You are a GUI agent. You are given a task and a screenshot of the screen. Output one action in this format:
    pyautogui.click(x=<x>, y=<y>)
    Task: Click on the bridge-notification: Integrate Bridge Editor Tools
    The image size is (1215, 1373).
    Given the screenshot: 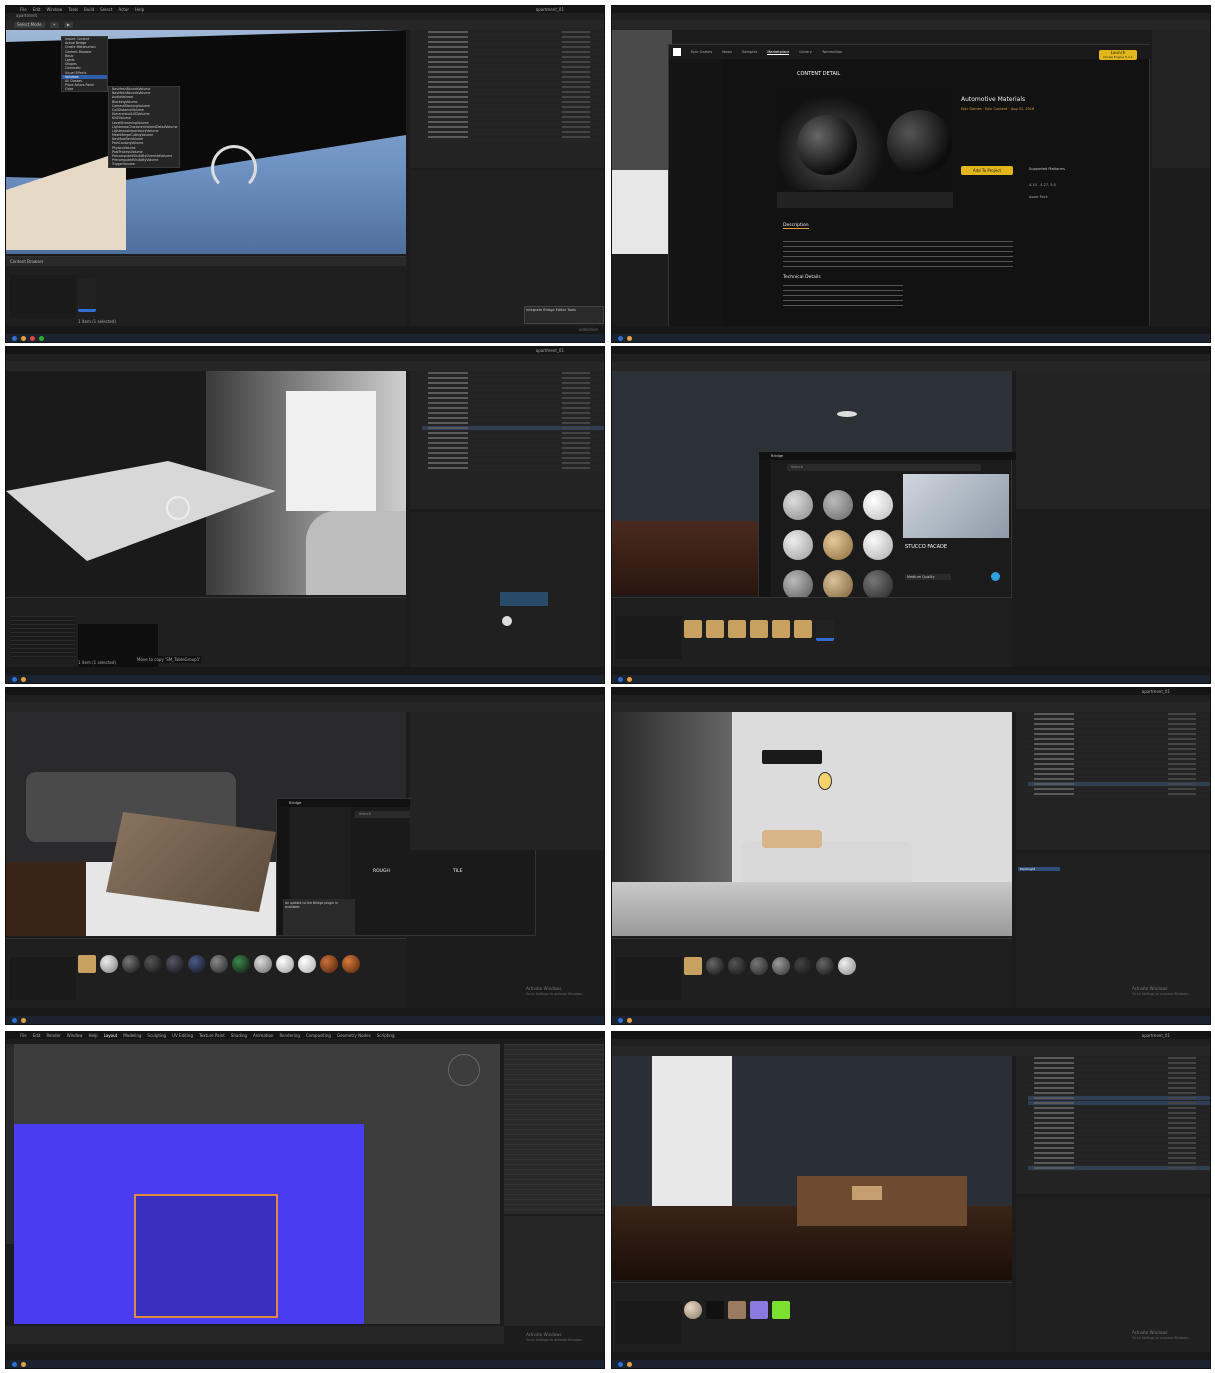 What is the action you would take?
    pyautogui.click(x=564, y=315)
    